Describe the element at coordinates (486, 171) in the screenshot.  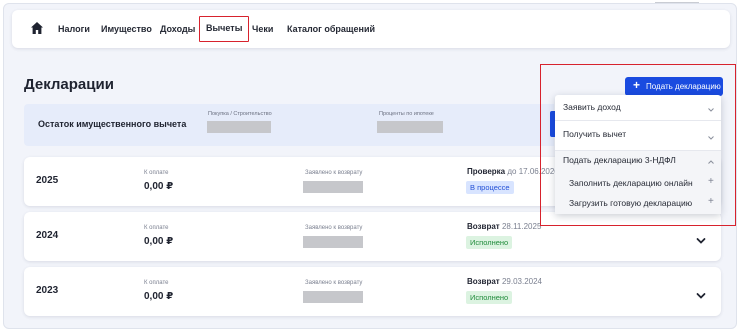
I see `status-type: Проверка` at that location.